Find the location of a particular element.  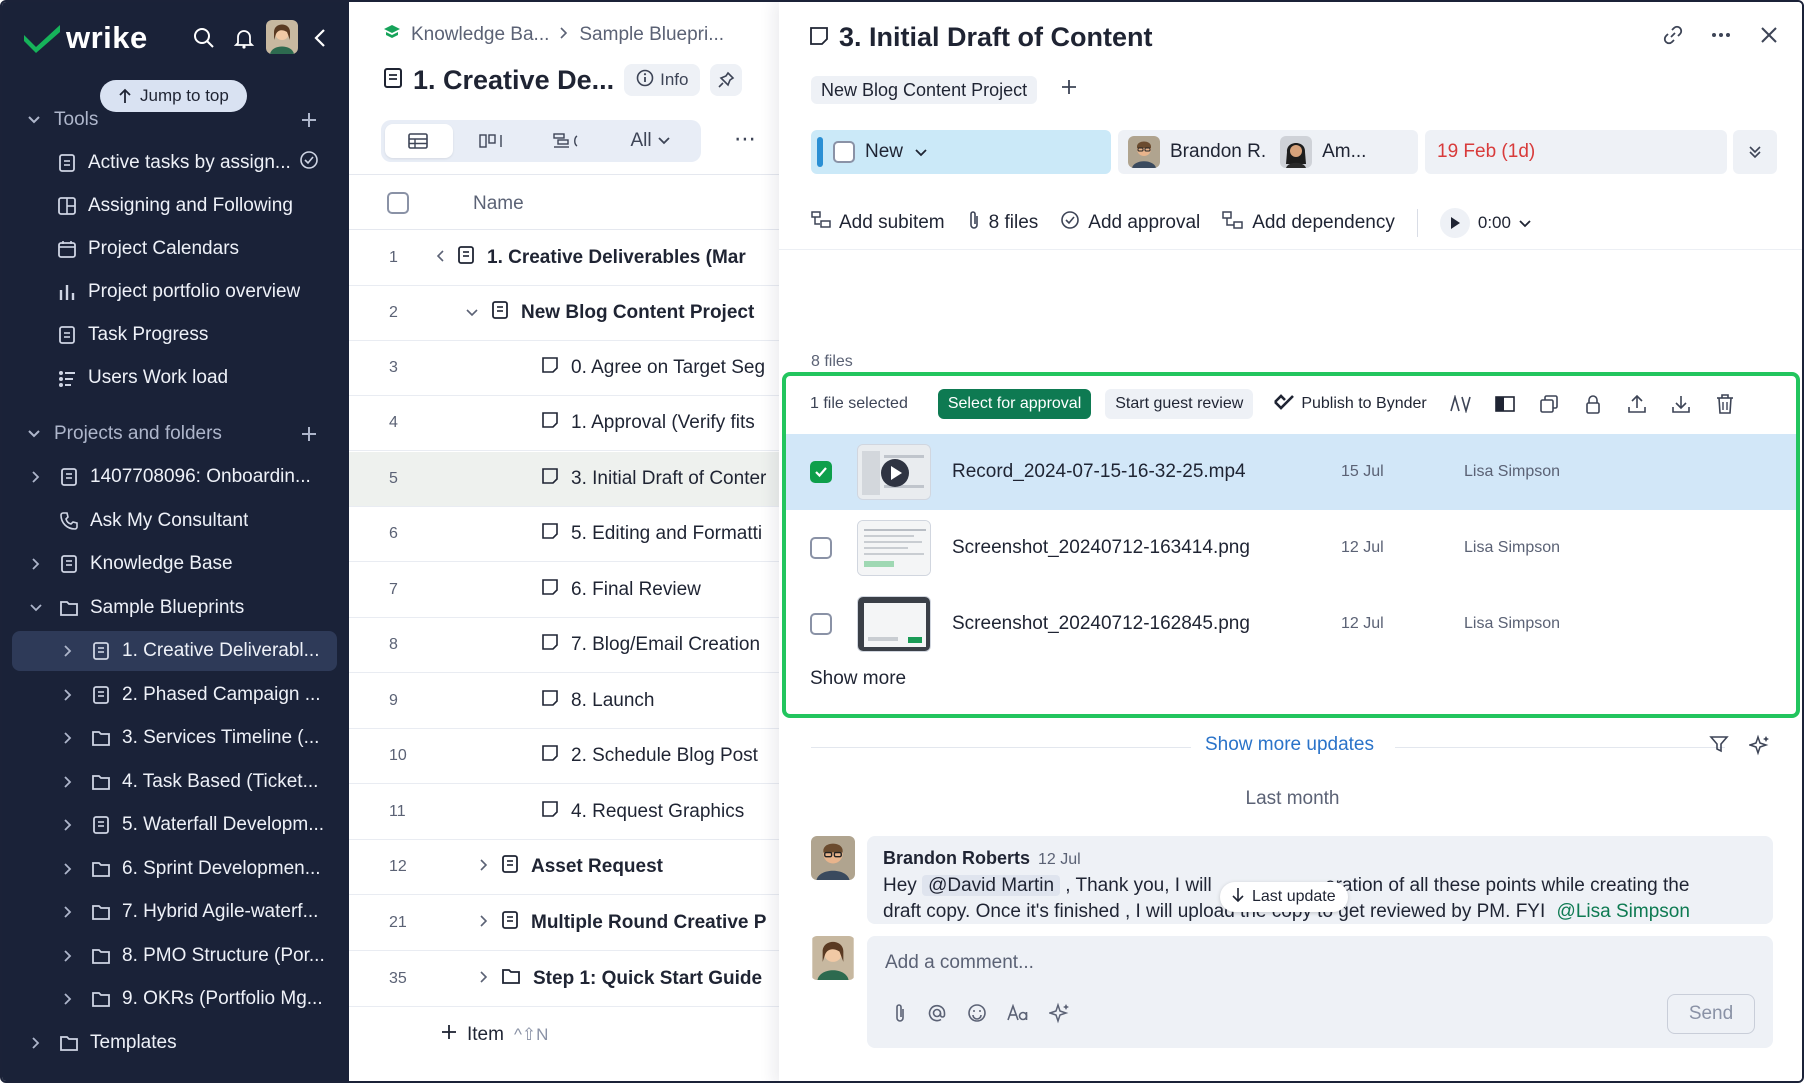

expand-fields-button is located at coordinates (1755, 152).